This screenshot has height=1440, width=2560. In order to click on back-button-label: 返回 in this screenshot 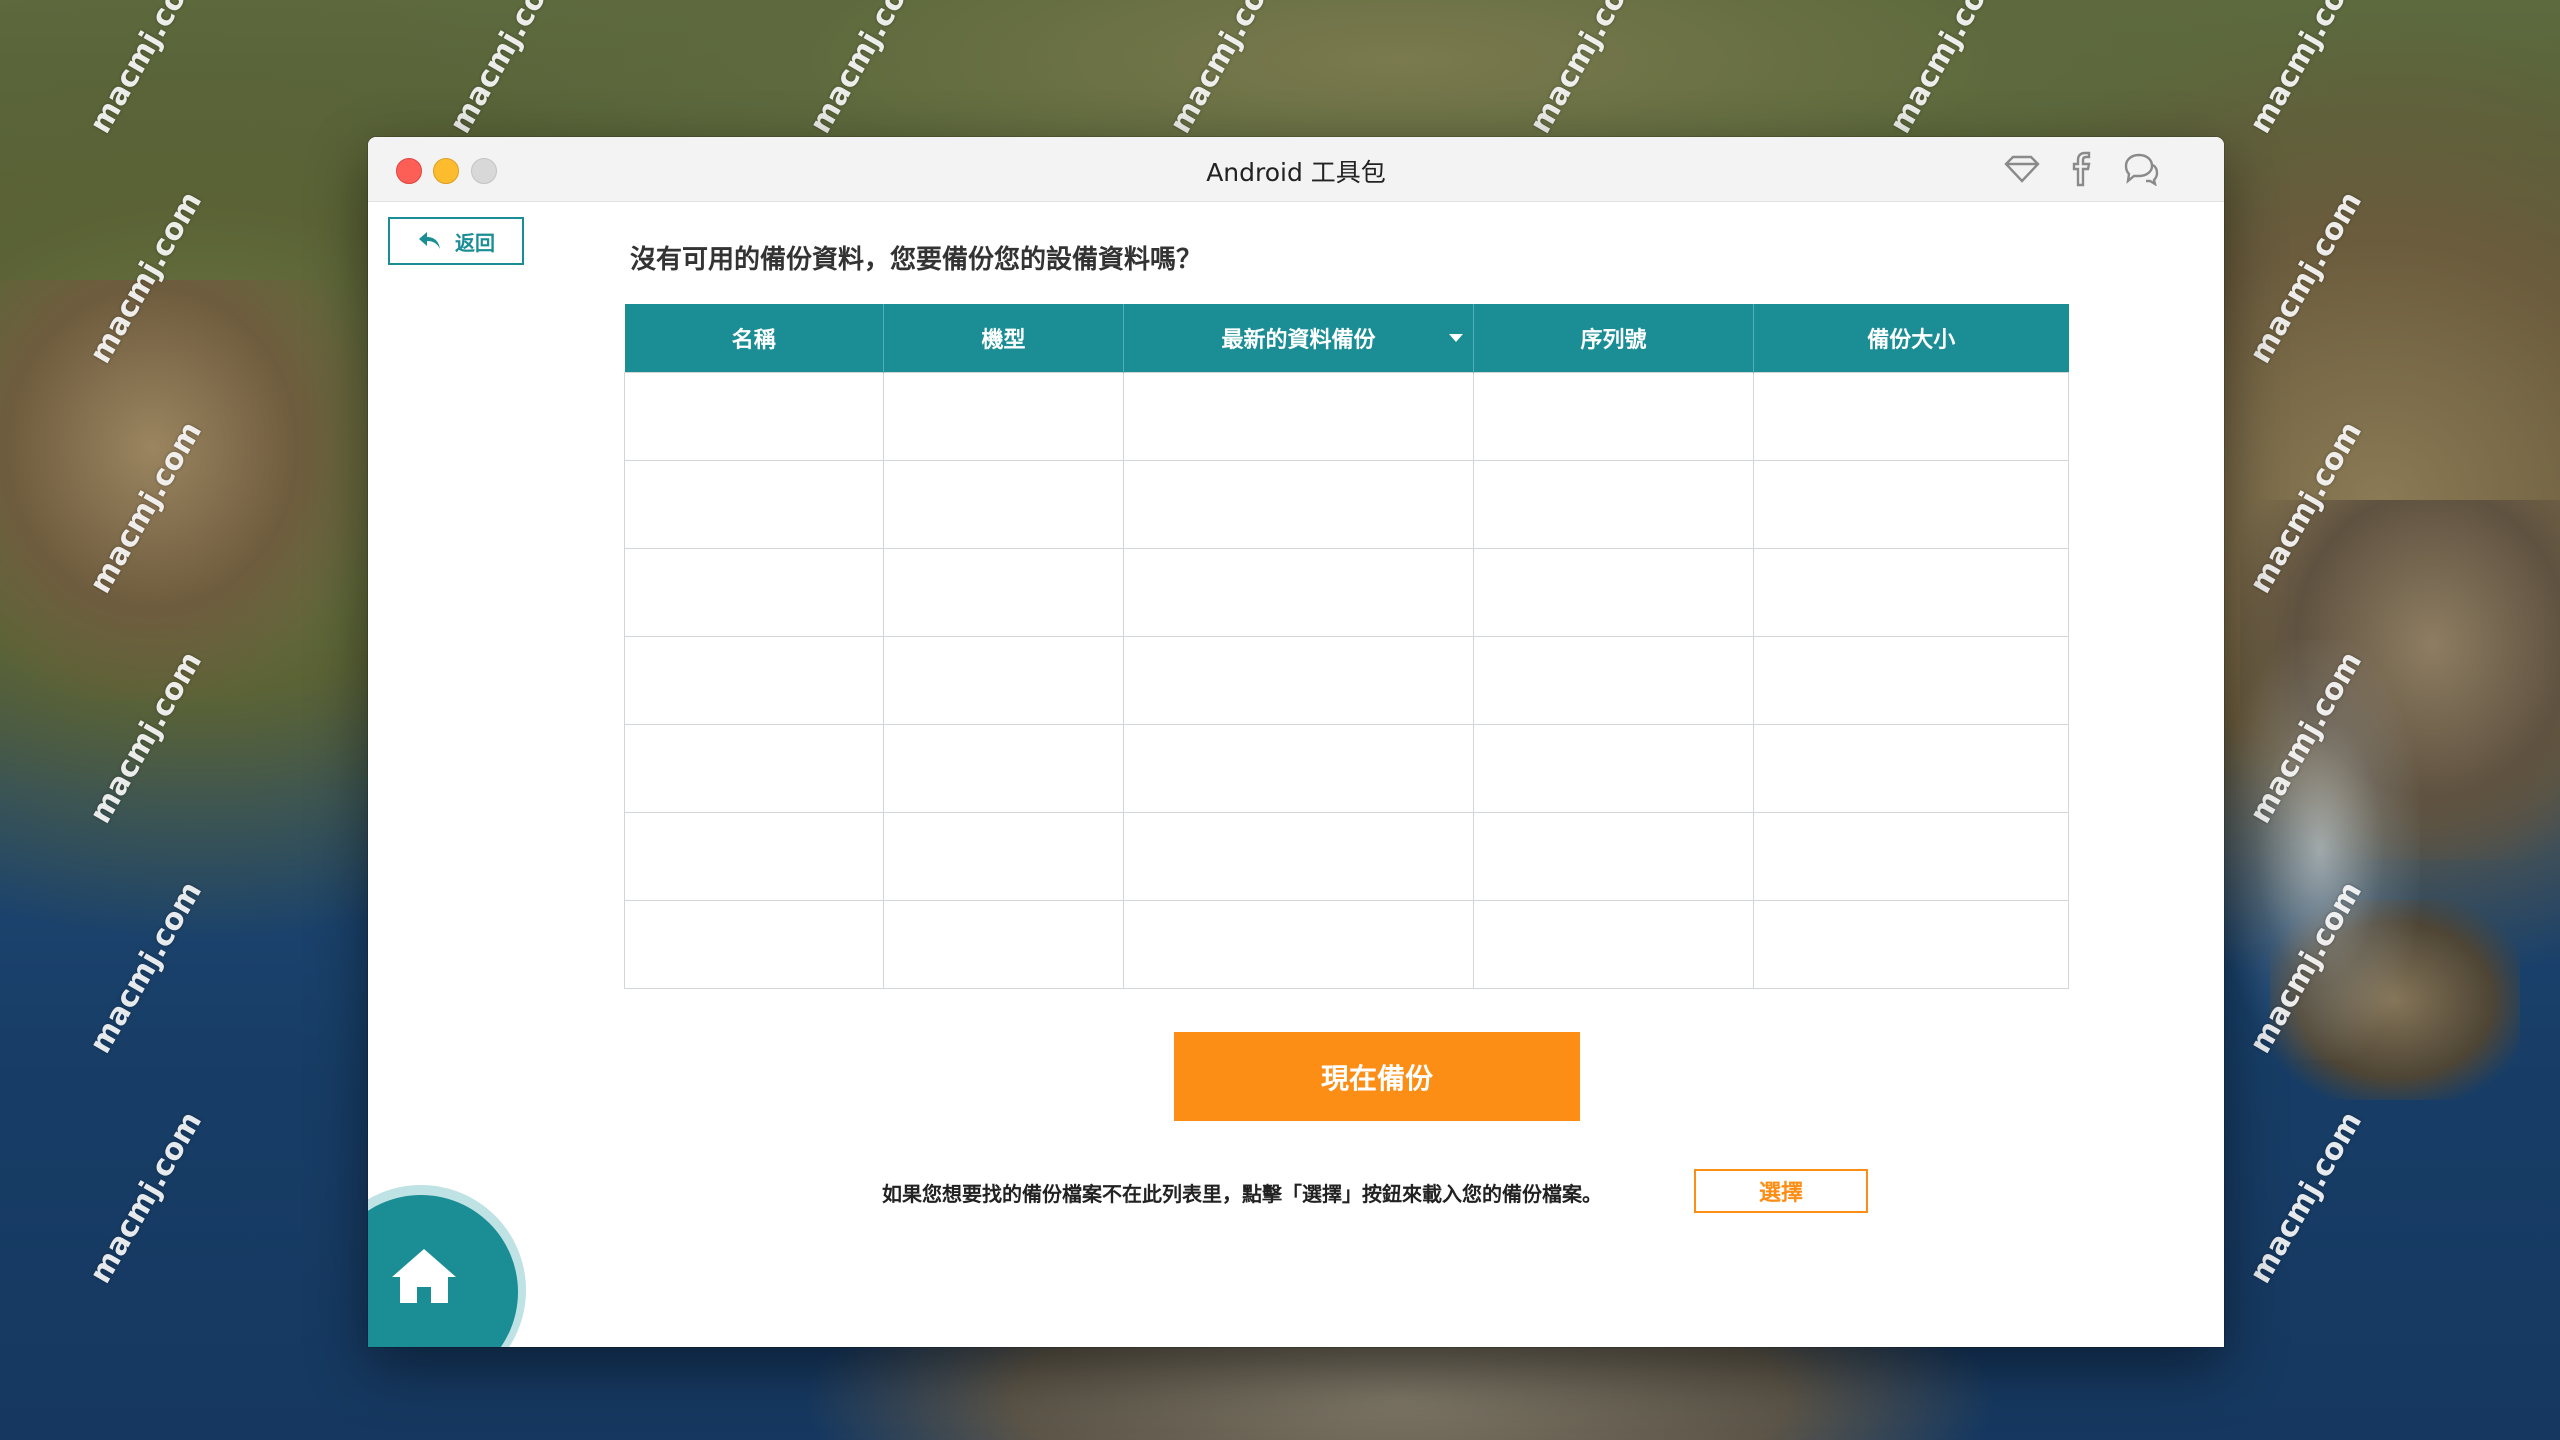, I will do `click(475, 242)`.